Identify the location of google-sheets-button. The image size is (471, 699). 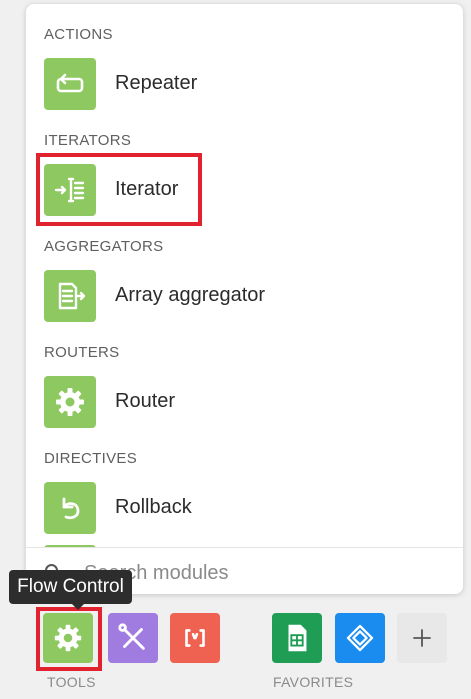
(297, 638).